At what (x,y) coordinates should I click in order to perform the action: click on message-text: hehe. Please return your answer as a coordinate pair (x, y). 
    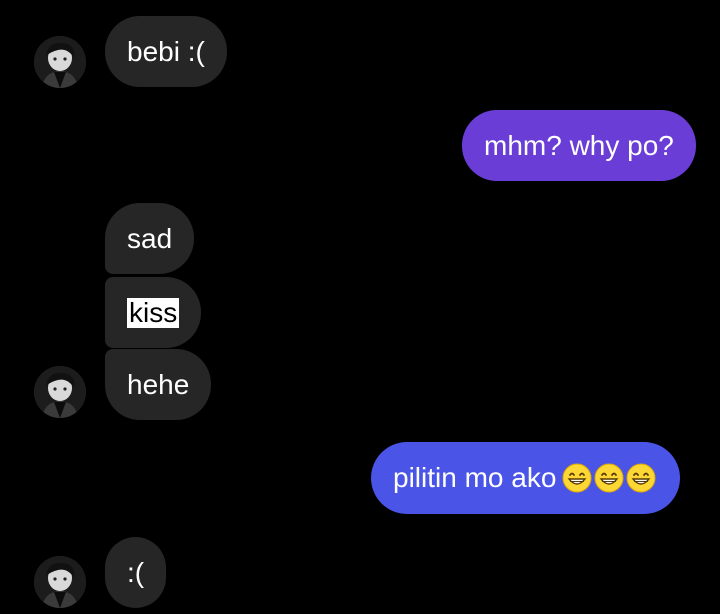
    Looking at the image, I should click on (158, 384).